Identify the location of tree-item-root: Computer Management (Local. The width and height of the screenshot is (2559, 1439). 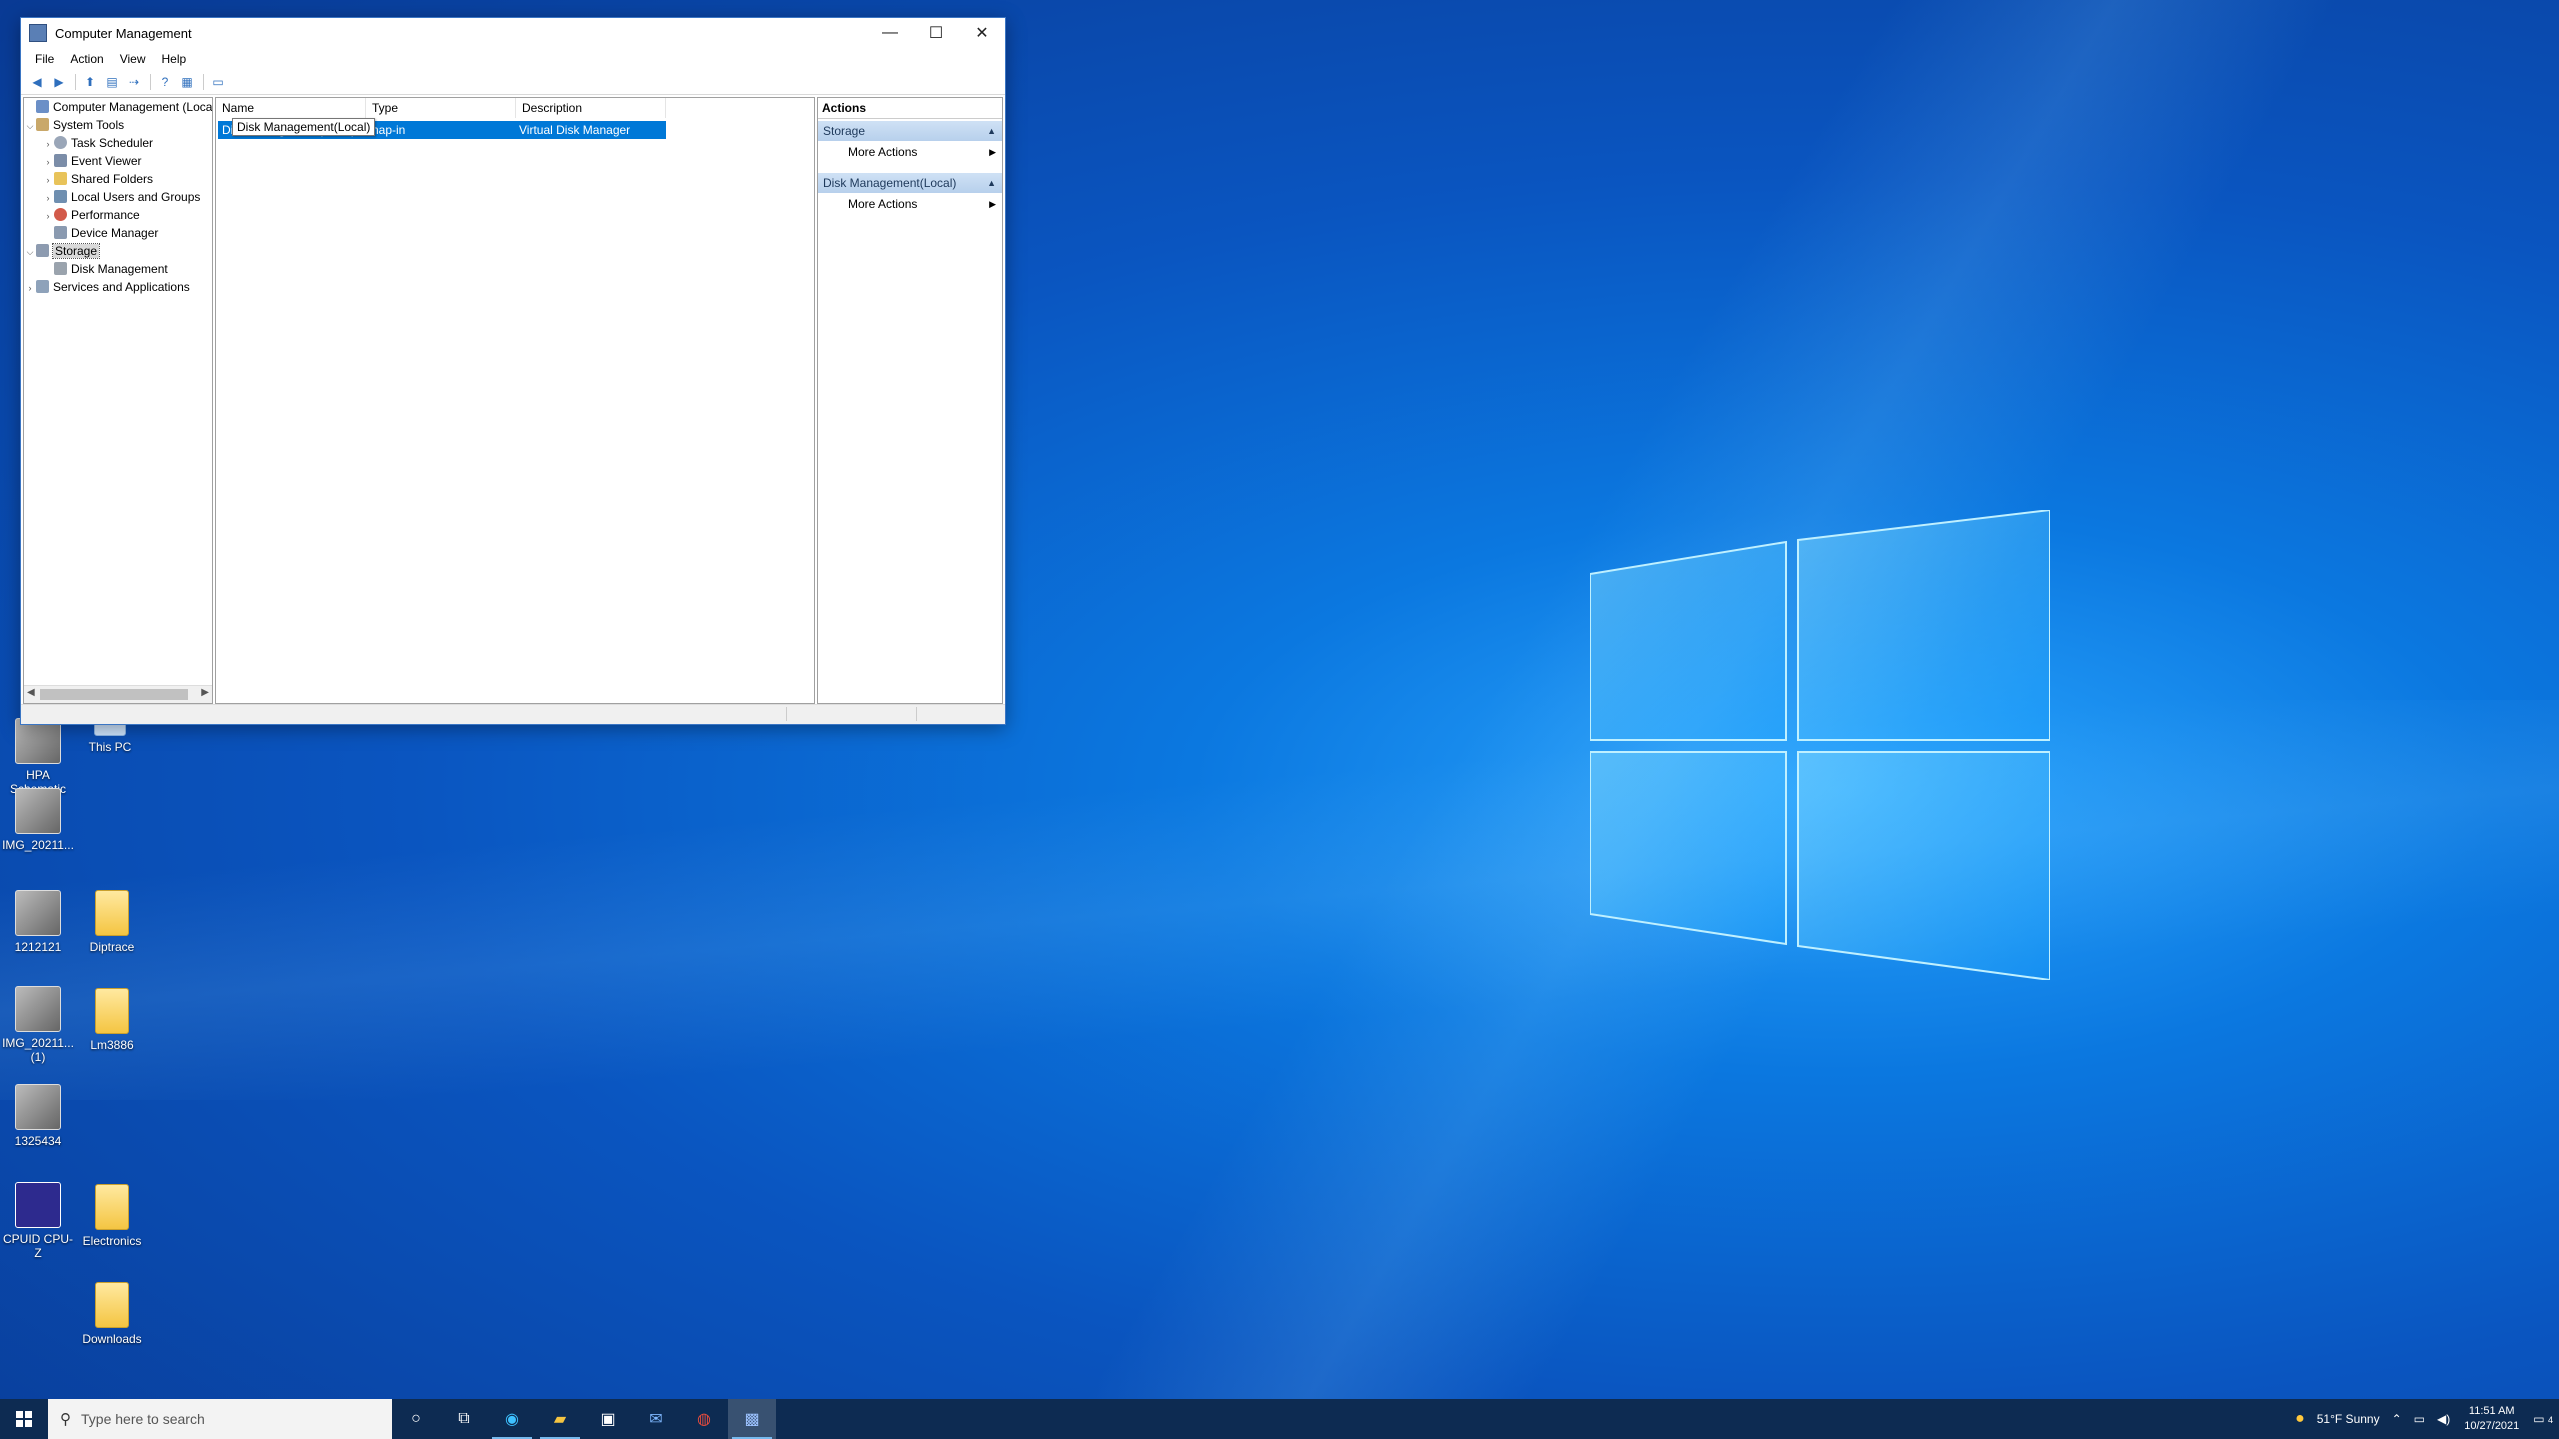
(118, 107).